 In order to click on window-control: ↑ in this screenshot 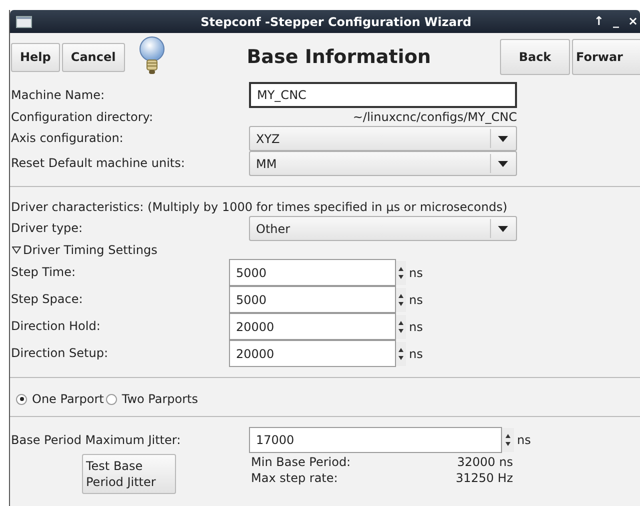, I will do `click(599, 21)`.